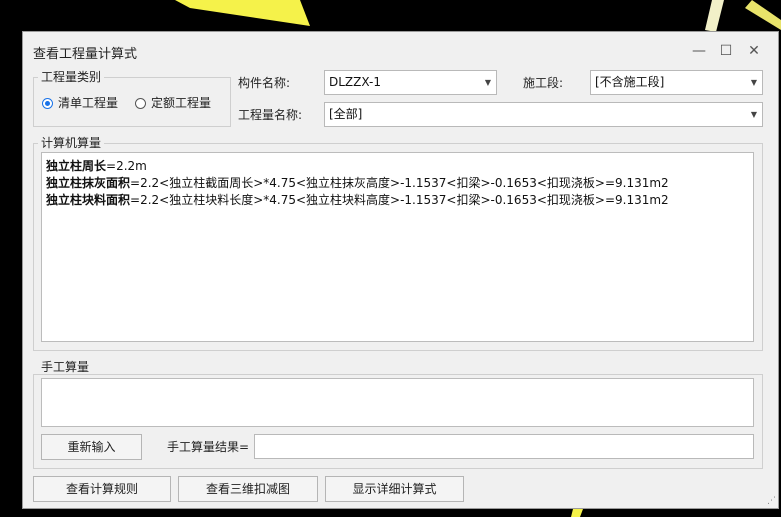  I want to click on reinput-button: 重新输入, so click(91, 447).